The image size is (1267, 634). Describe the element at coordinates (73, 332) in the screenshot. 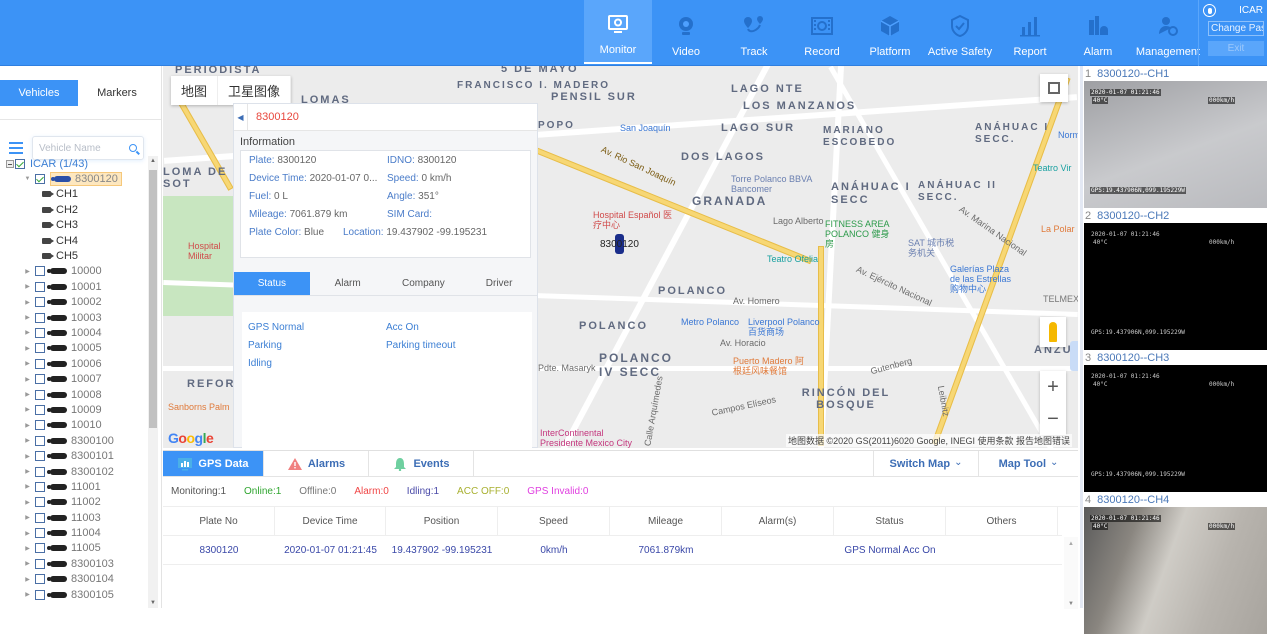

I see `tree-vehicle: ▶ 10004` at that location.